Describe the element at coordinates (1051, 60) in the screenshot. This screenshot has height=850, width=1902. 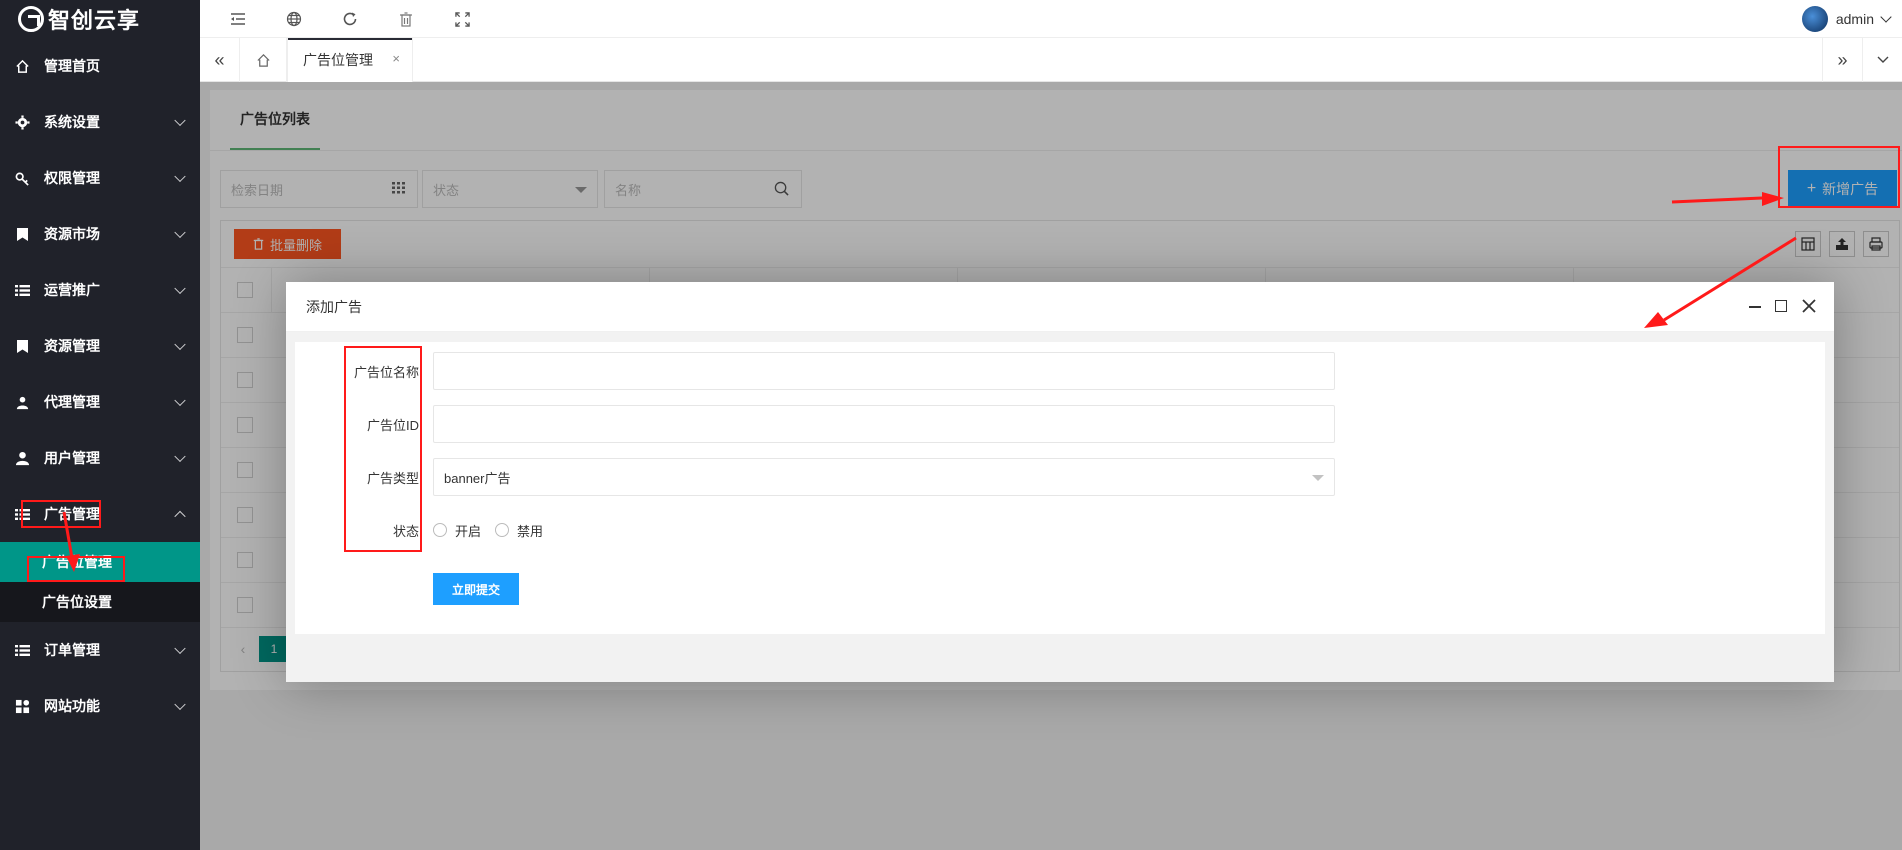
I see `page-tabs-bar: « 广告位管理 × »` at that location.